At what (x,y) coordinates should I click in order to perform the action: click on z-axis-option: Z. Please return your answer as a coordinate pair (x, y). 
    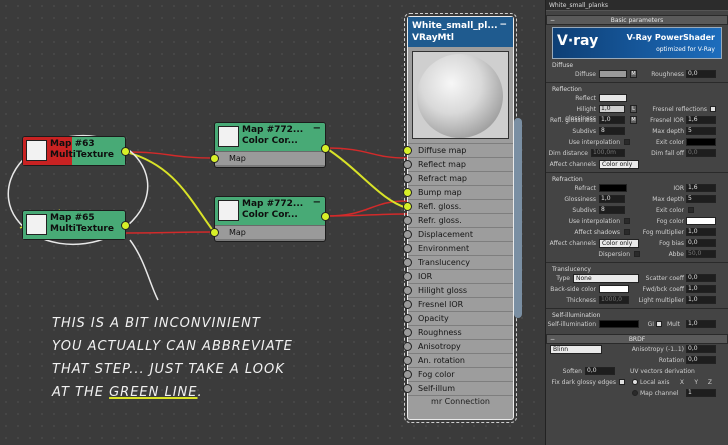
    Looking at the image, I should click on (707, 382).